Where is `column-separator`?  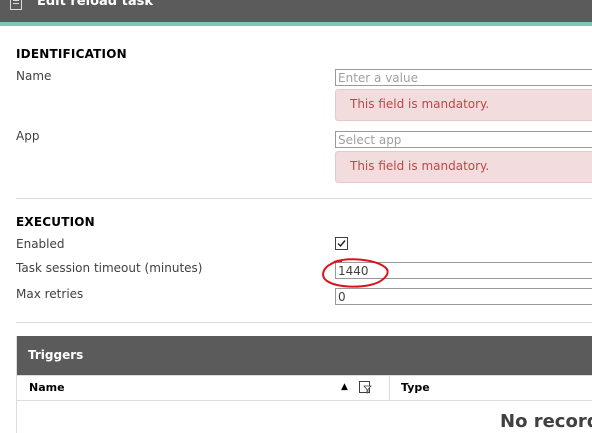 column-separator is located at coordinates (389, 388).